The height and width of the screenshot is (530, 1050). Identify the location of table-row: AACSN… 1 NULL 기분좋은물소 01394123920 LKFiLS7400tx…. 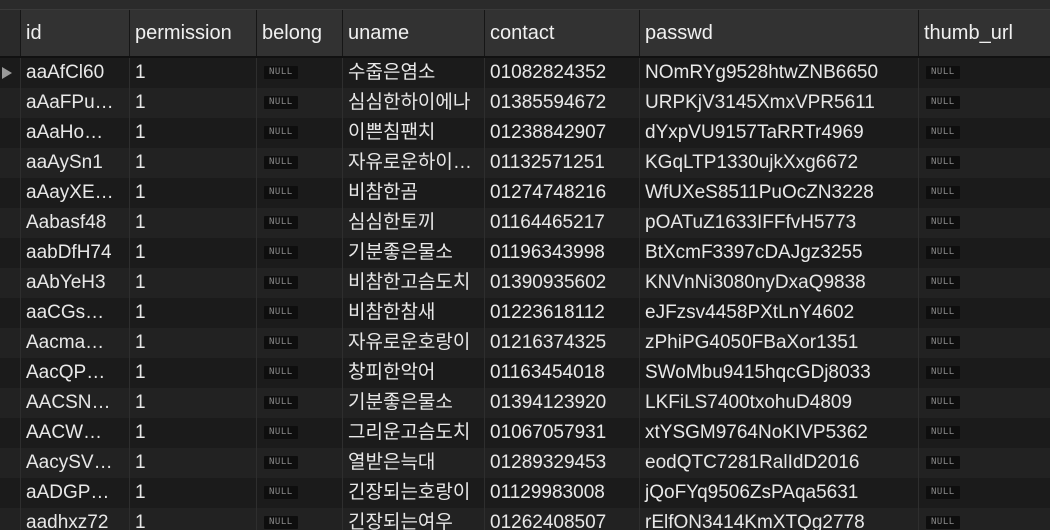
(525, 403).